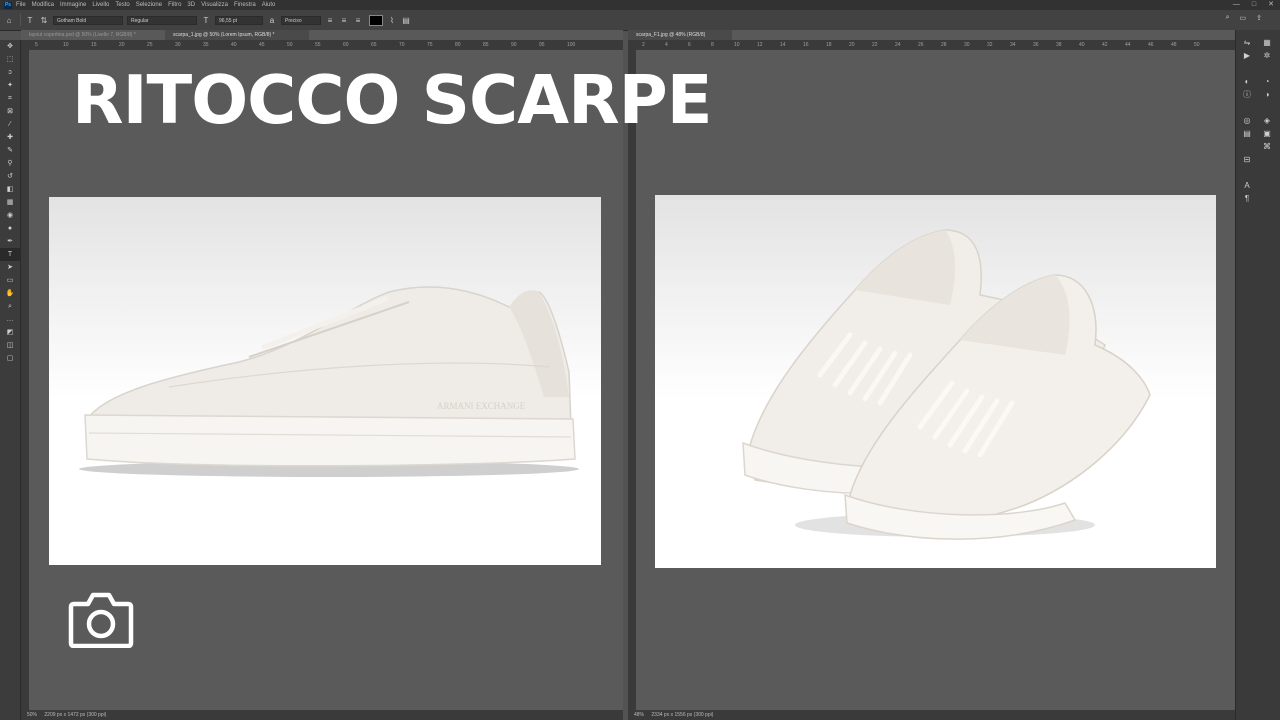  I want to click on ruler-tick: 15, so click(94, 45).